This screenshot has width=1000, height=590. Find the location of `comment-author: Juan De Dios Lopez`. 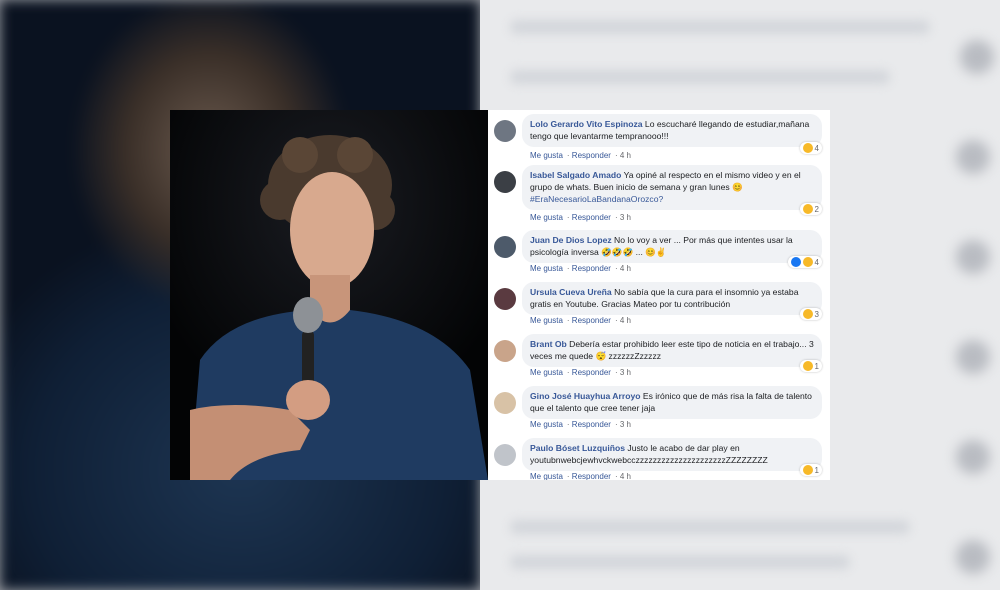

comment-author: Juan De Dios Lopez is located at coordinates (571, 240).